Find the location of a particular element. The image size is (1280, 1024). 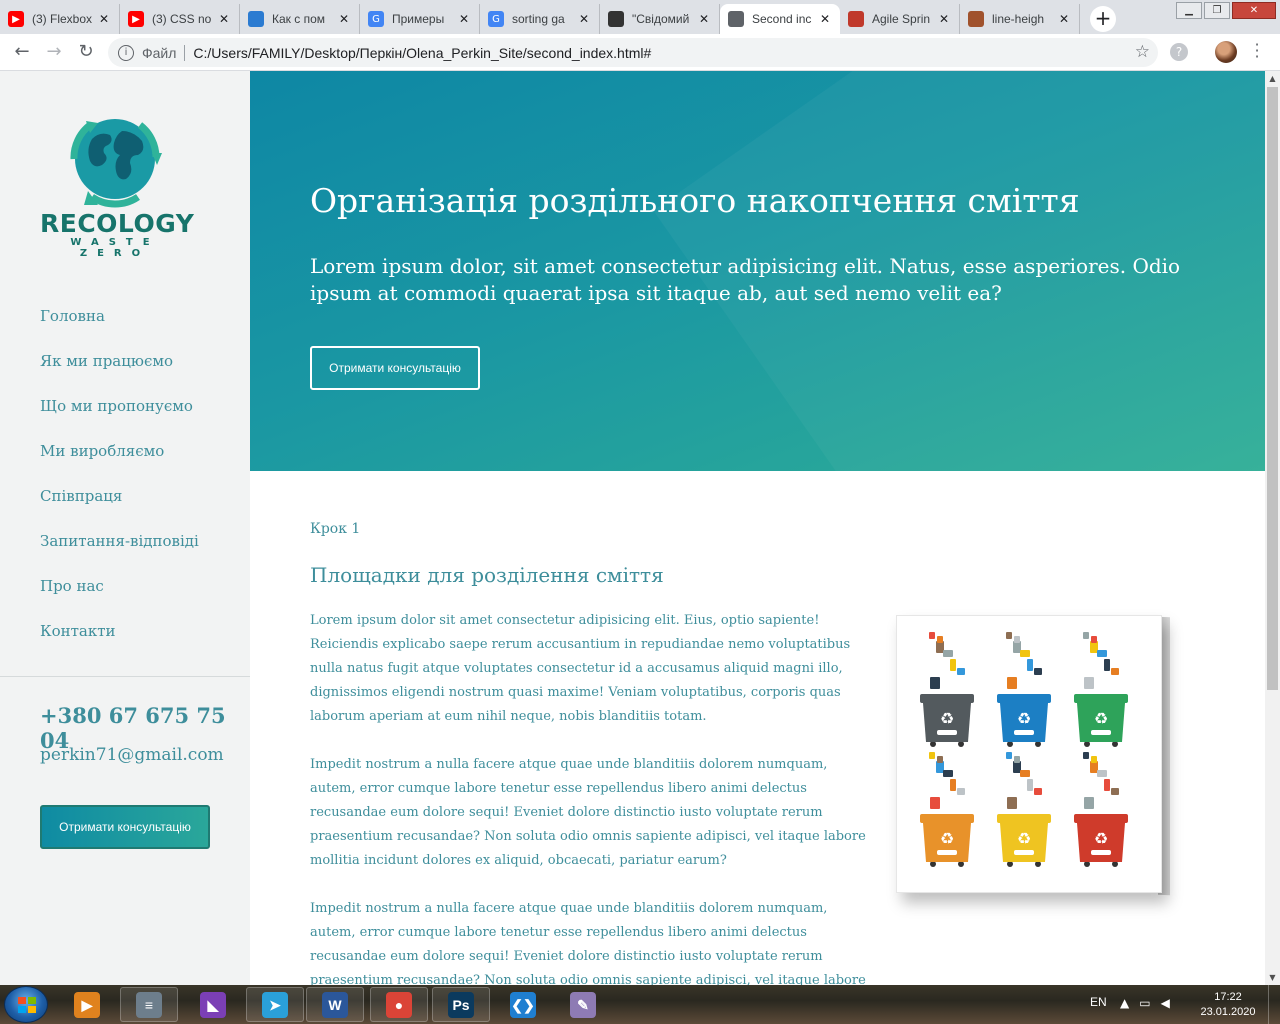

scroll-down-arrow-icon: ▼ is located at coordinates (1272, 977).